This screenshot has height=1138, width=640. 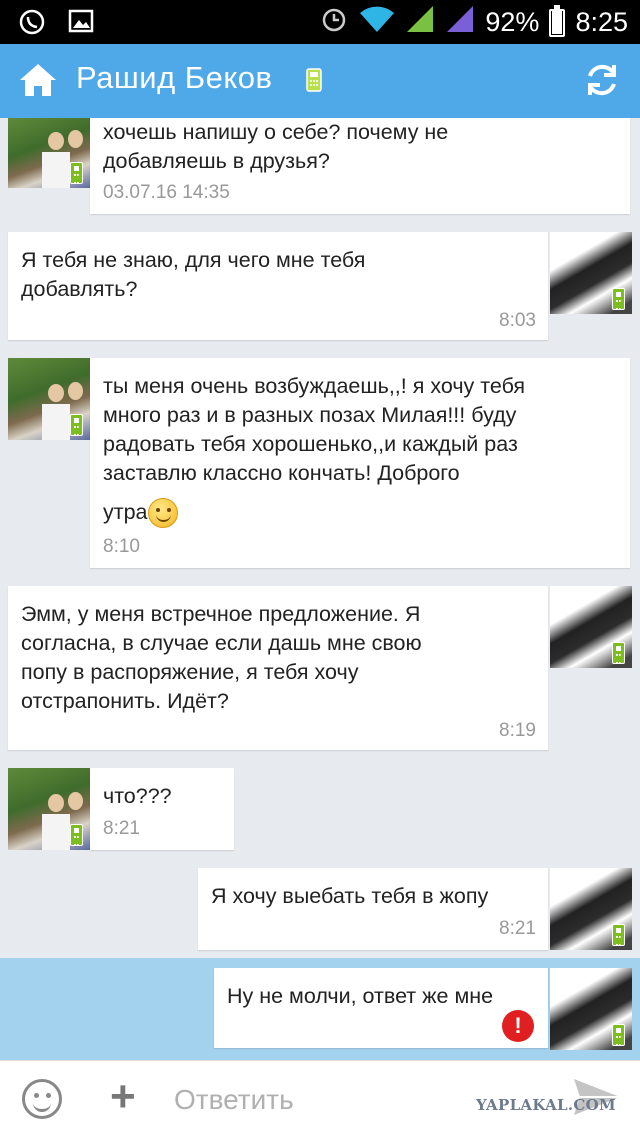 What do you see at coordinates (162, 809) in the screenshot?
I see `message-bubble: что??? 8:21` at bounding box center [162, 809].